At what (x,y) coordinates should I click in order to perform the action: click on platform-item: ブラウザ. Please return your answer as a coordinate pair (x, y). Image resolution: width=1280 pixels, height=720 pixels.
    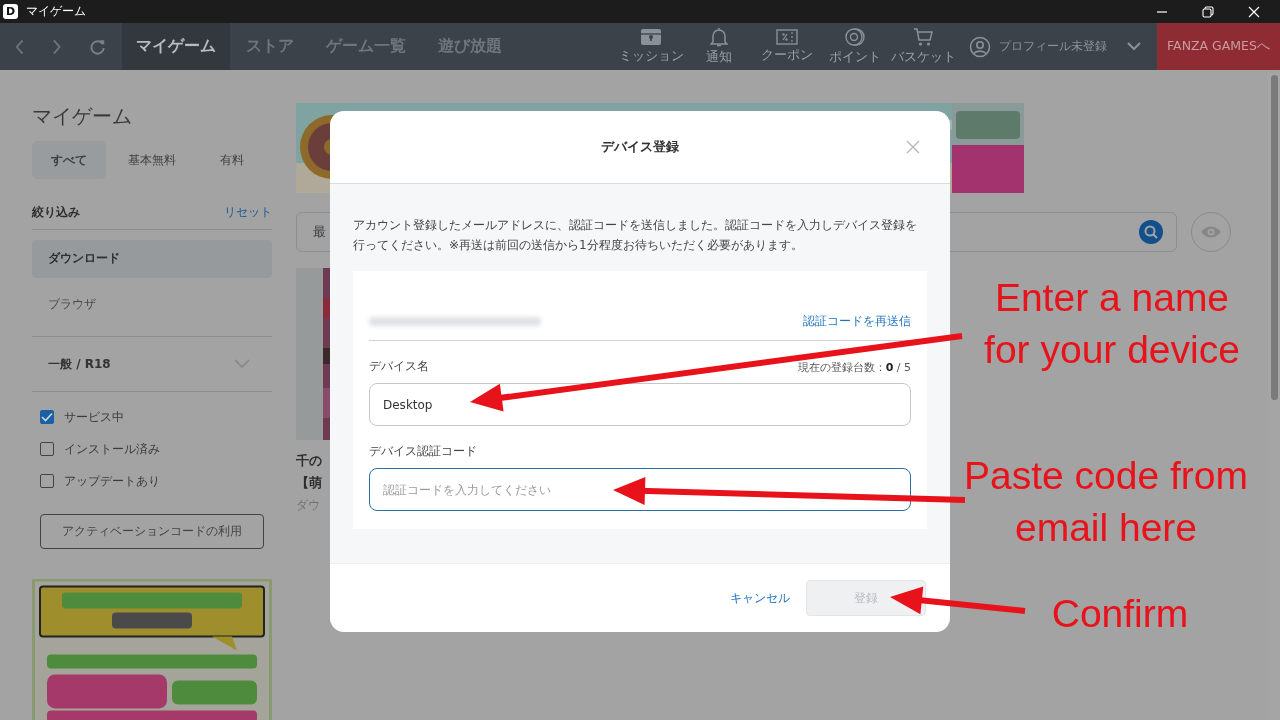
    Looking at the image, I should click on (152, 304).